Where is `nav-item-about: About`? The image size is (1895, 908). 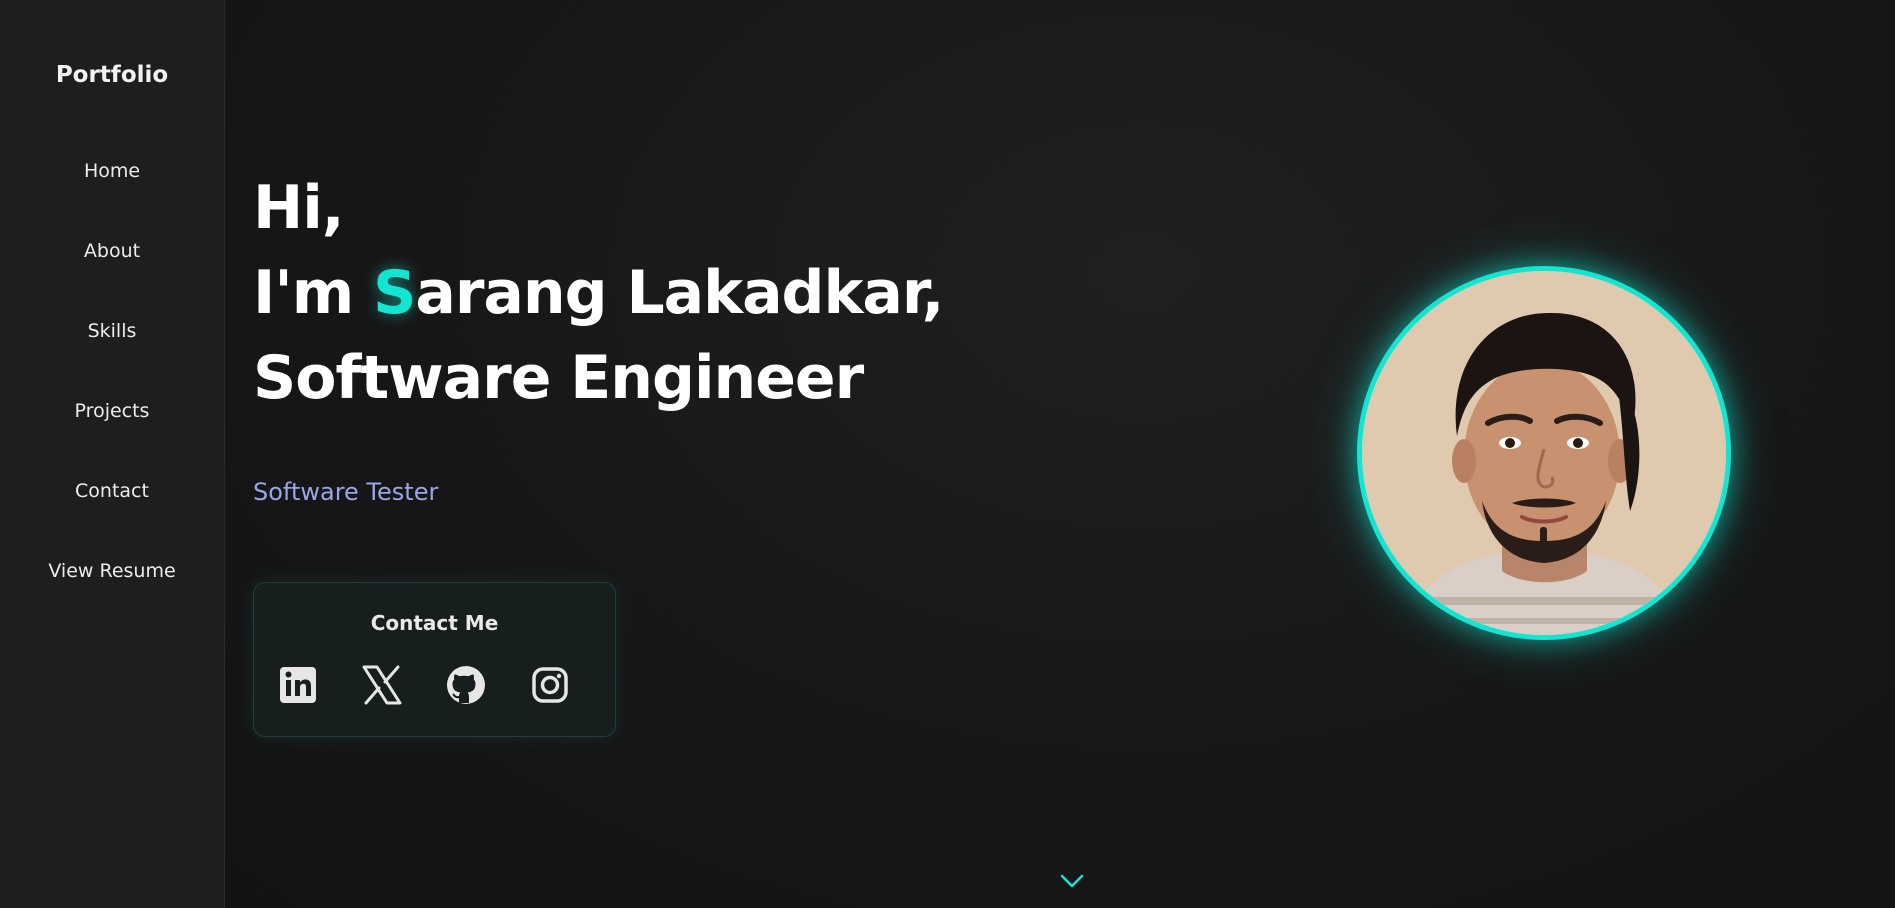 nav-item-about: About is located at coordinates (112, 251).